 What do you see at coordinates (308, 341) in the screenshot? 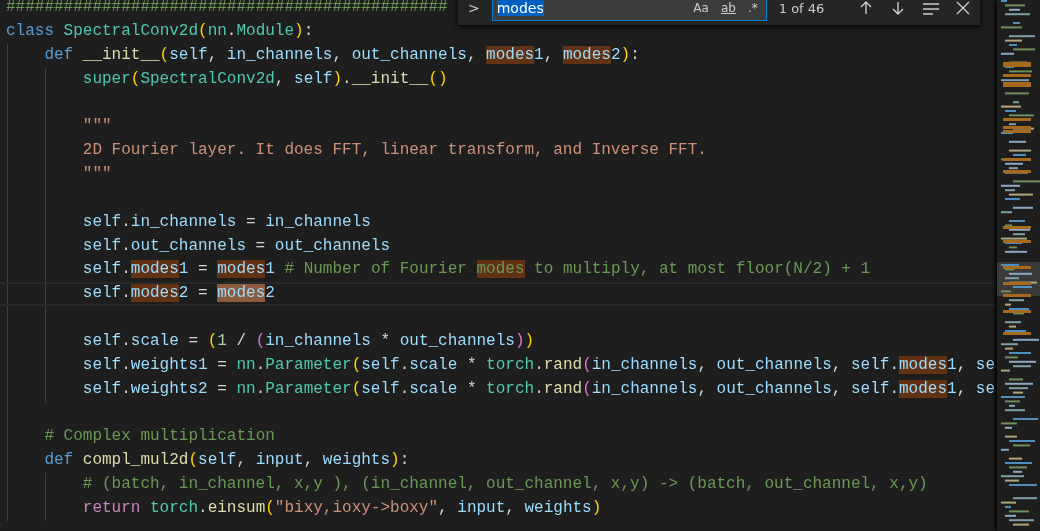
I see `code-line: self.scale = (1 / (in_channels * out_channels))` at bounding box center [308, 341].